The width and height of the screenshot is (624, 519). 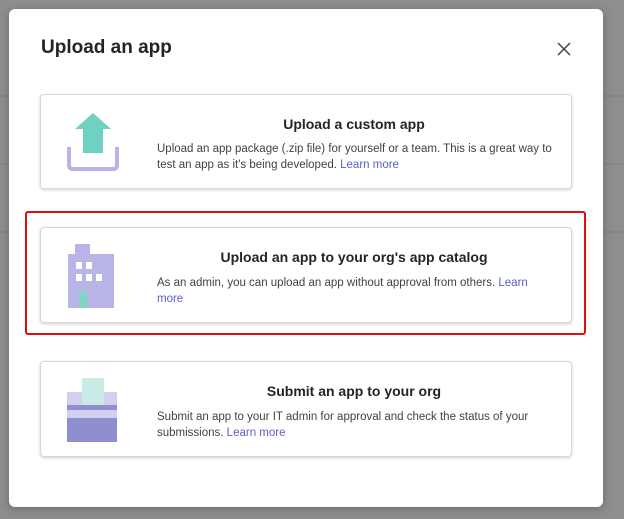 I want to click on close-button, so click(x=564, y=49).